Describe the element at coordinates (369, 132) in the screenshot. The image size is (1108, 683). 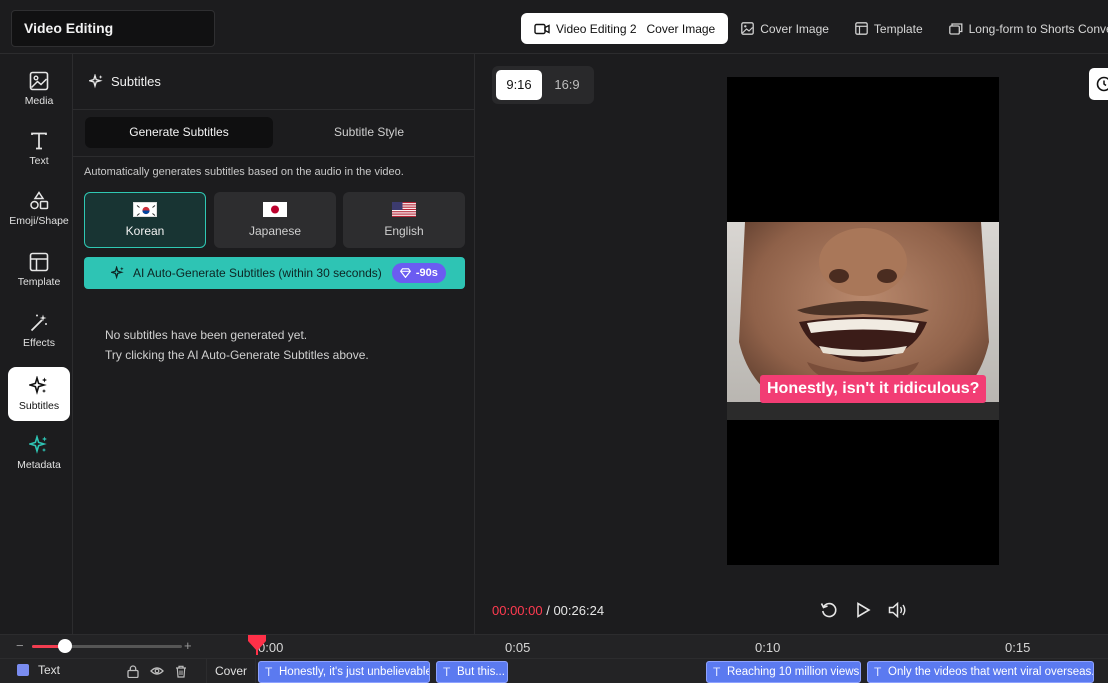
I see `tab-subtitle-style: Subtitle Style` at that location.